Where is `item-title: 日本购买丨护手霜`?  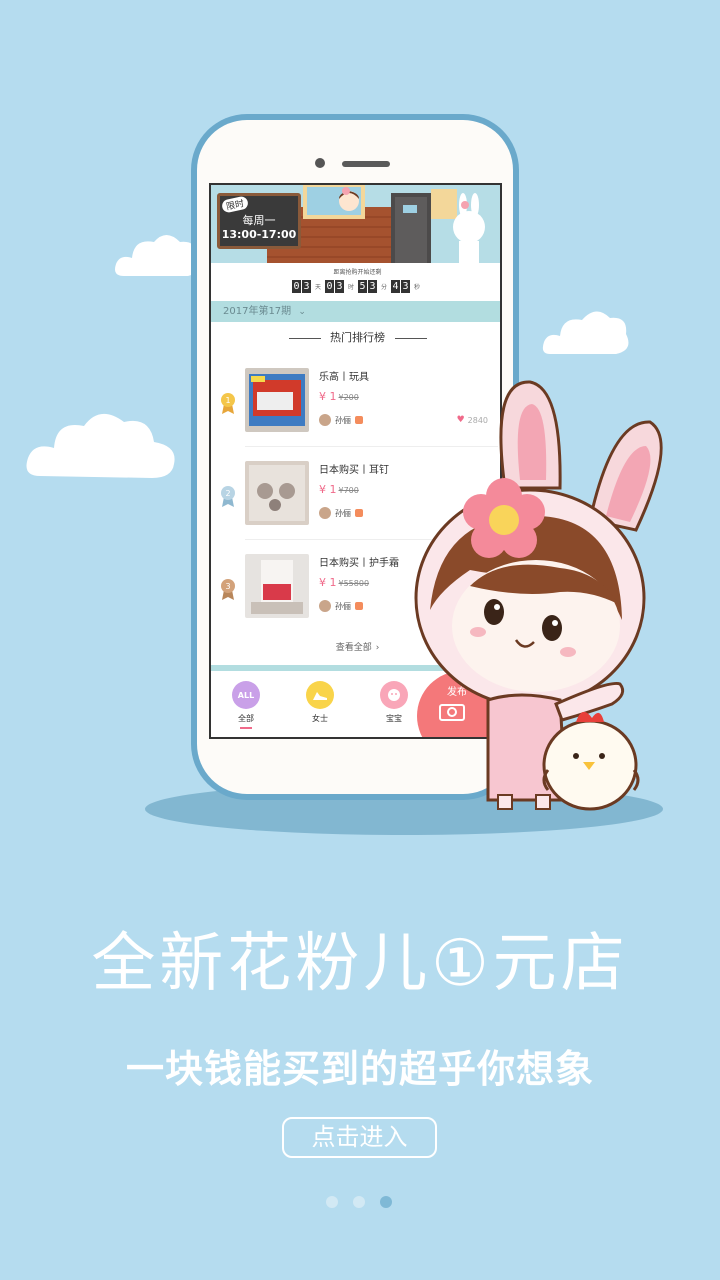 item-title: 日本购买丨护手霜 is located at coordinates (359, 563).